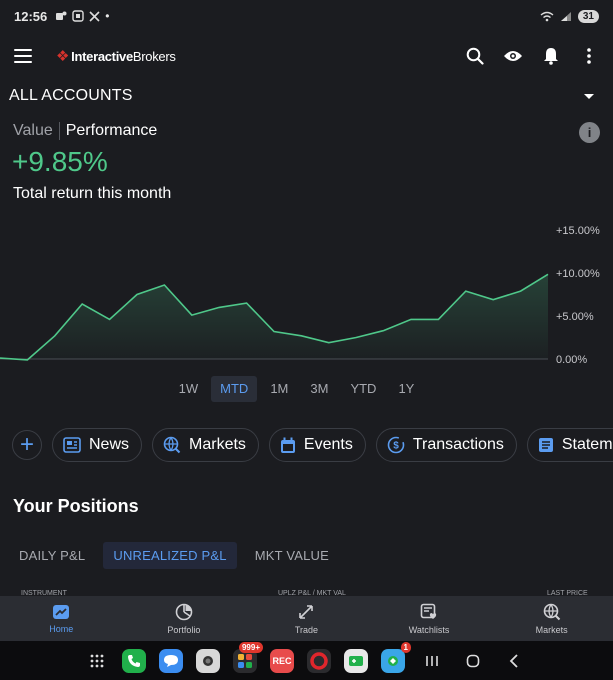 The image size is (613, 680). I want to click on home-nav-icon, so click(473, 661).